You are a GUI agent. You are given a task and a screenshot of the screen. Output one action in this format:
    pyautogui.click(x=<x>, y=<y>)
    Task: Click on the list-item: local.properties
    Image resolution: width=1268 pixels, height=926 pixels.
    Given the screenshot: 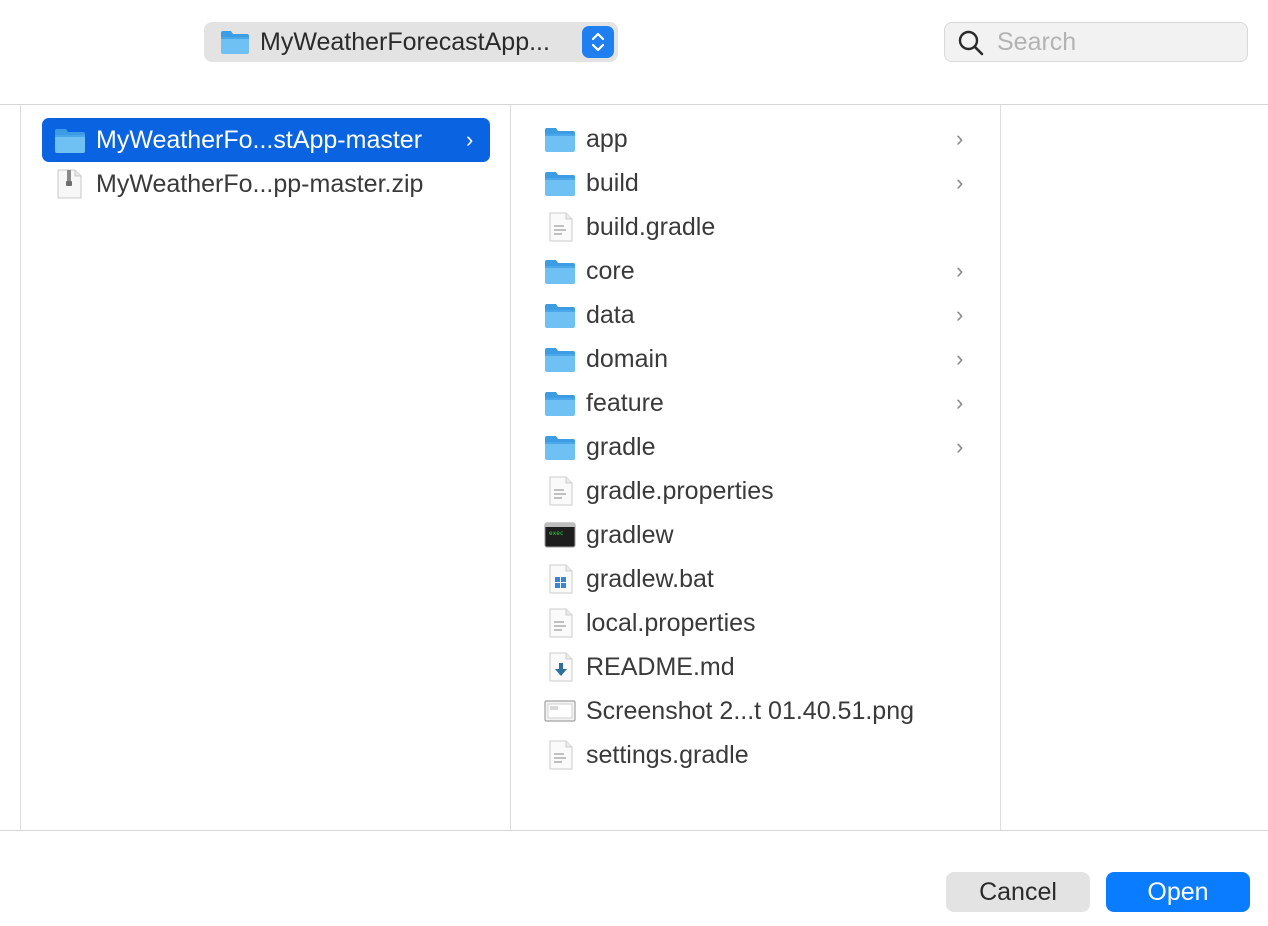 What is the action you would take?
    pyautogui.click(x=755, y=623)
    